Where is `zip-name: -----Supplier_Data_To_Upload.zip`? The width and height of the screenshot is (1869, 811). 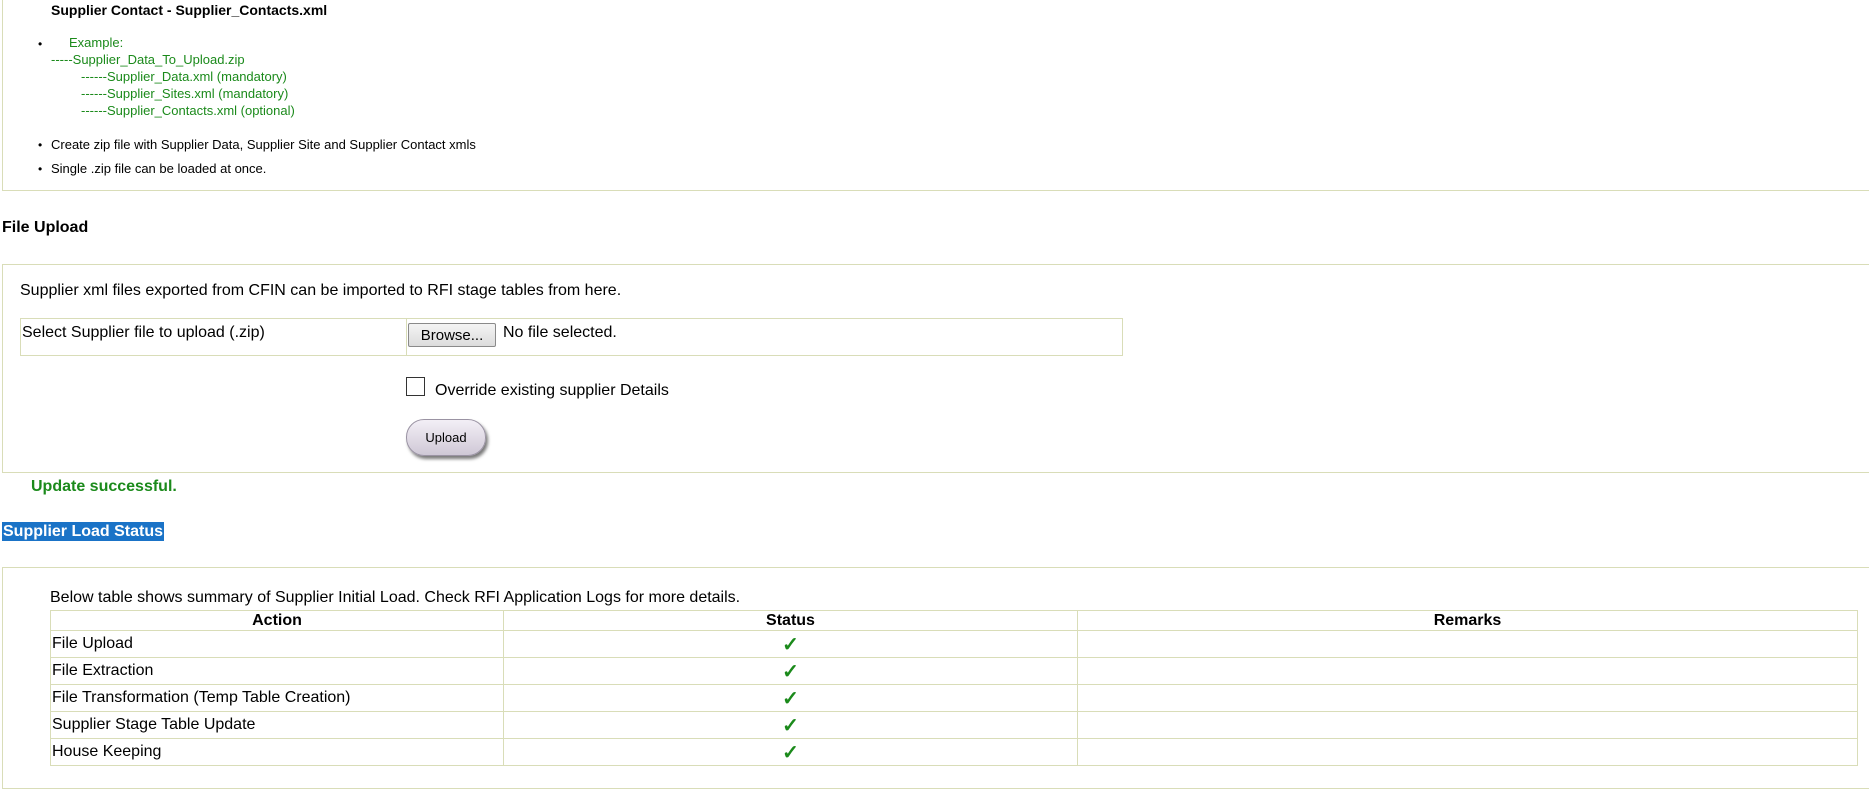
zip-name: -----Supplier_Data_To_Upload.zip is located at coordinates (148, 59).